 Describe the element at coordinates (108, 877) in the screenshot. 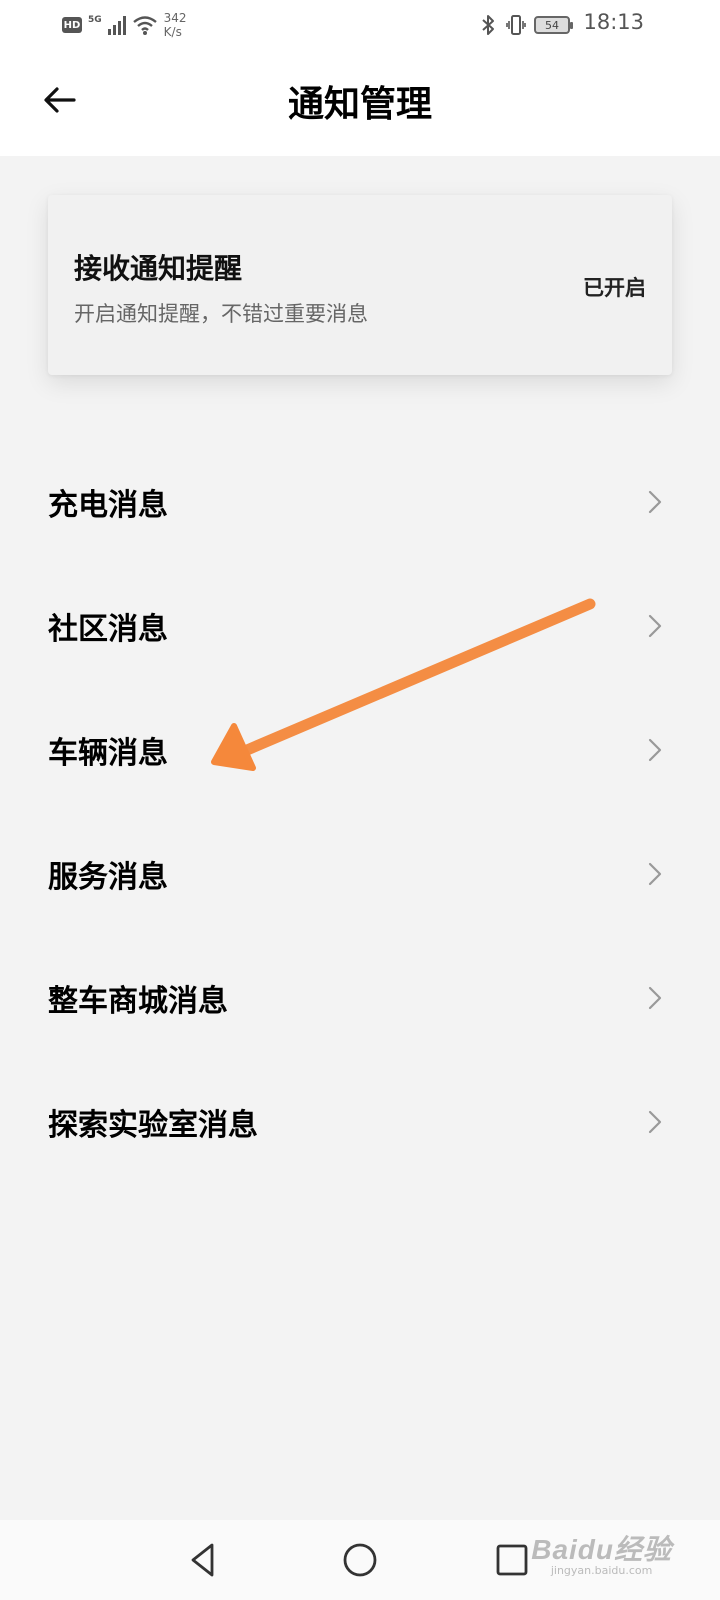

I see `menu-item-label: 服务消息` at that location.